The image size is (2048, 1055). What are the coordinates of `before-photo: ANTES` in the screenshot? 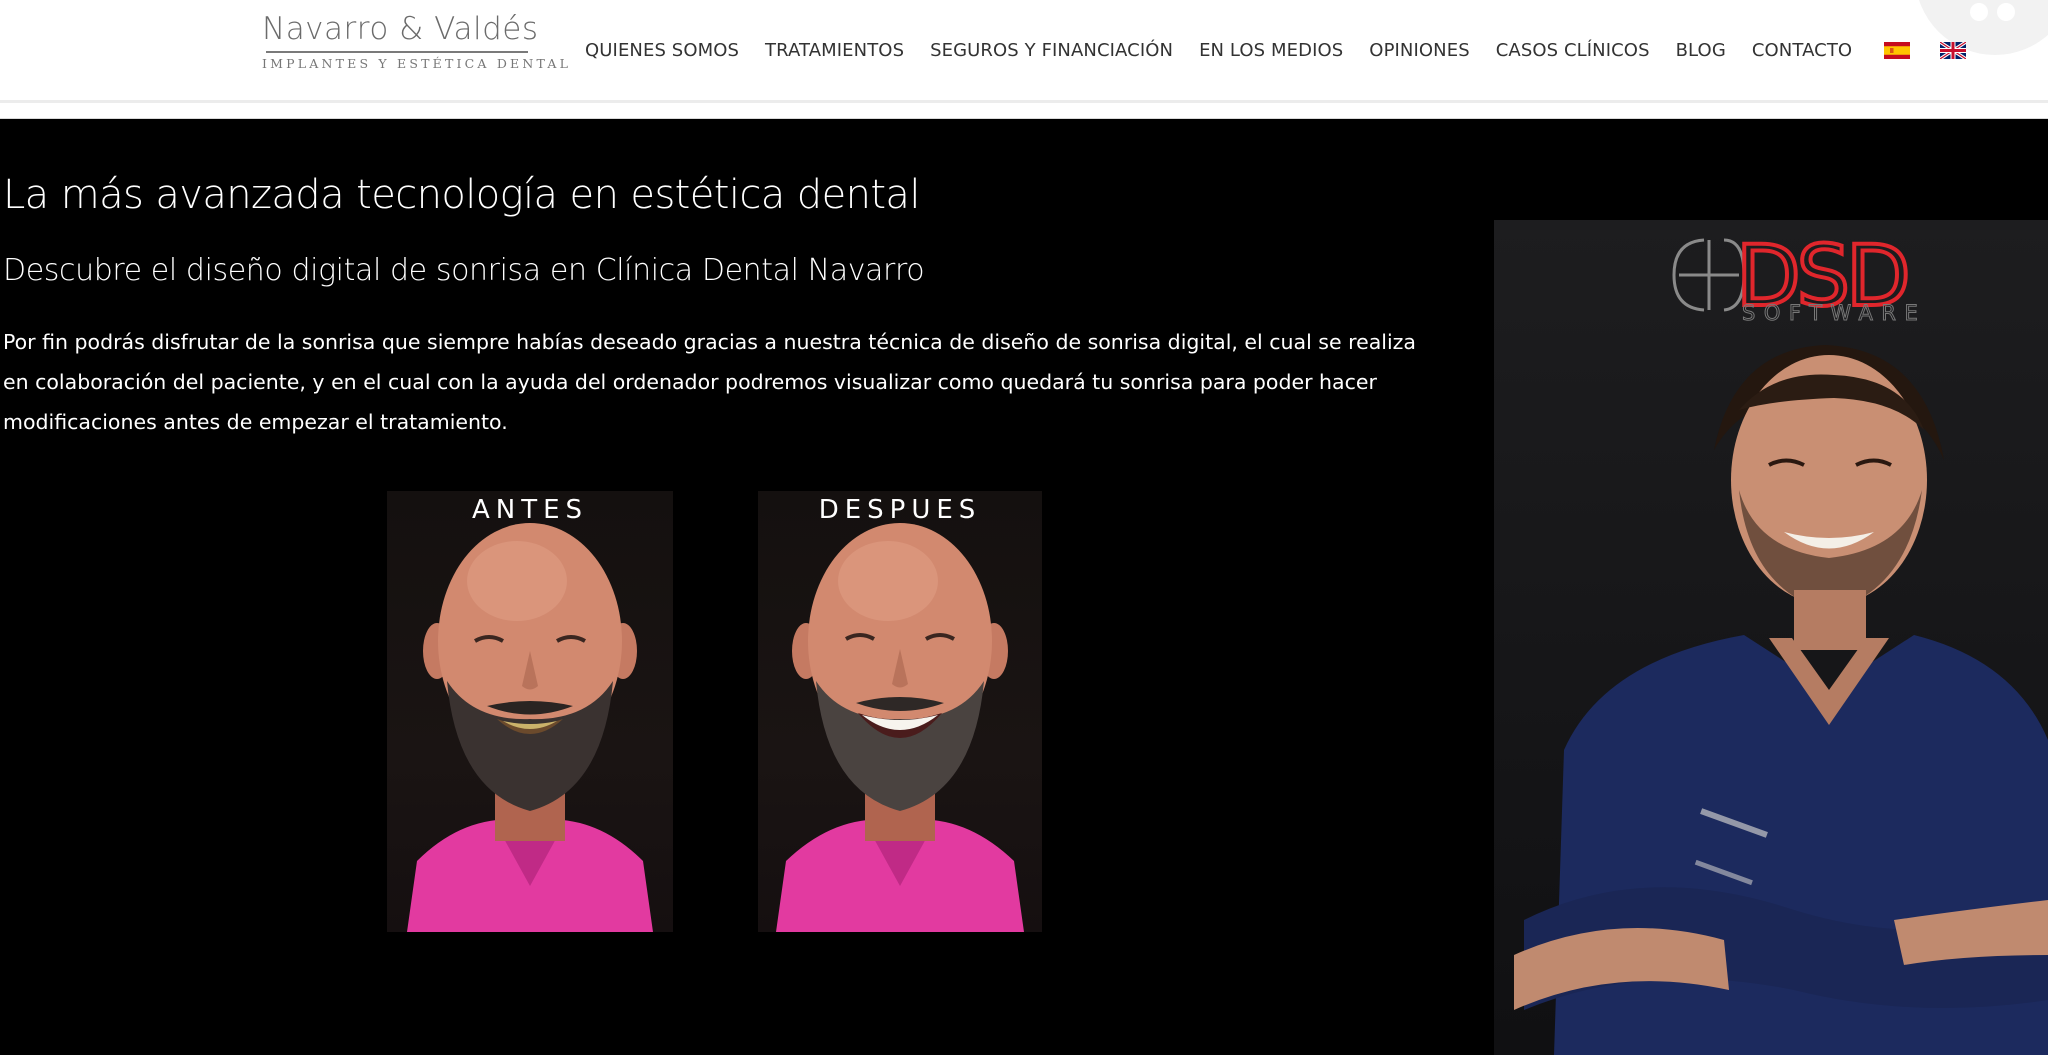 It's located at (530, 711).